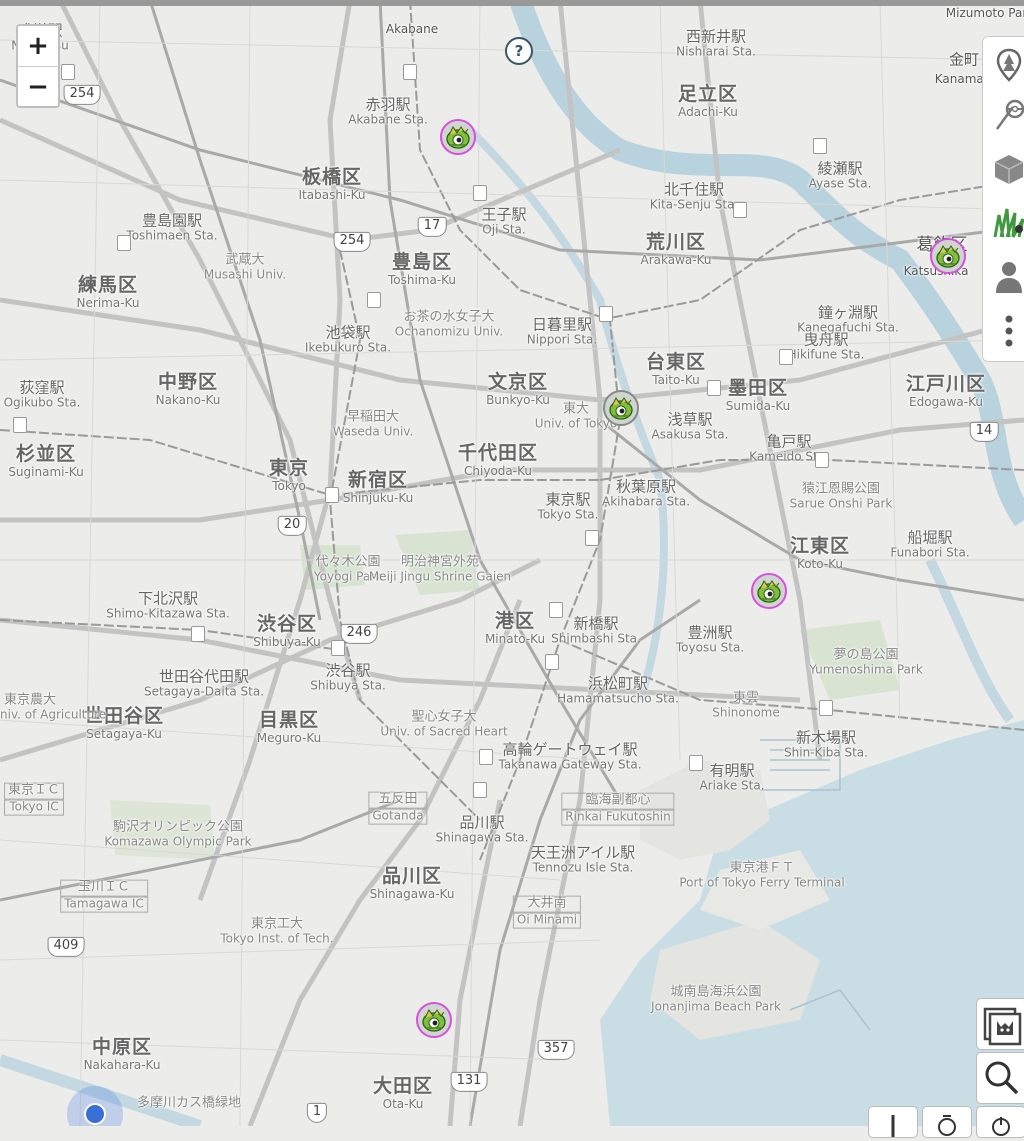  What do you see at coordinates (504, 214) in the screenshot?
I see `station-label-jp: 王子駅` at bounding box center [504, 214].